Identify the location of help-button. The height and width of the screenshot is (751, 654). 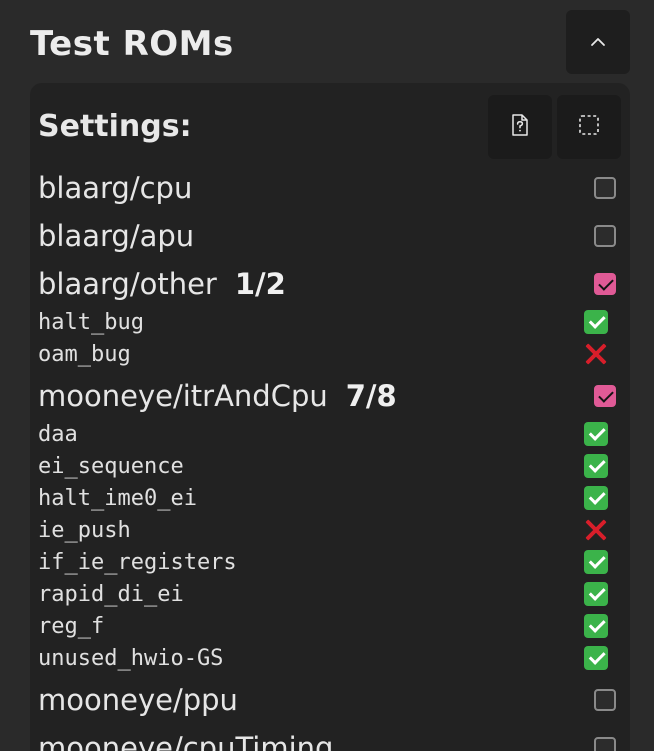
(520, 127).